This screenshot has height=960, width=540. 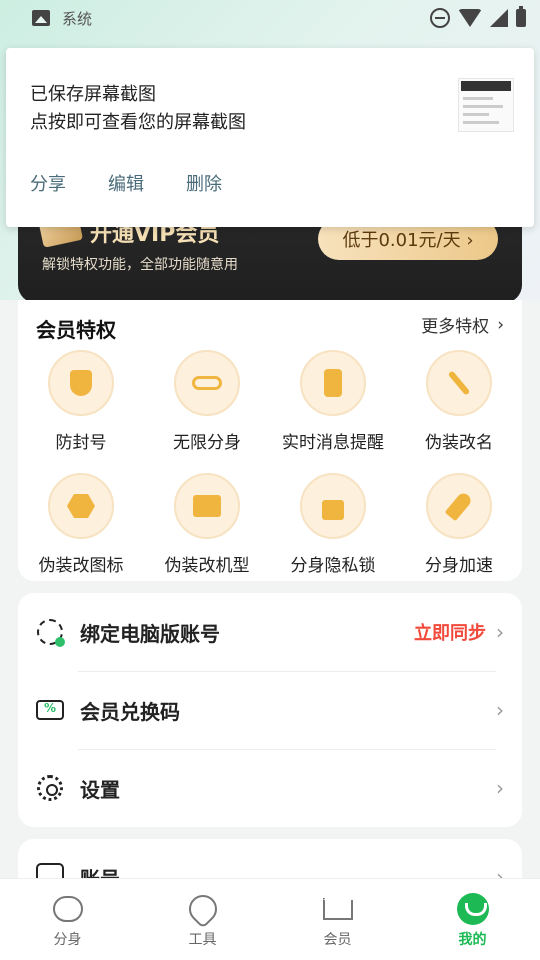 What do you see at coordinates (459, 383) in the screenshot?
I see `magic-wand-icon` at bounding box center [459, 383].